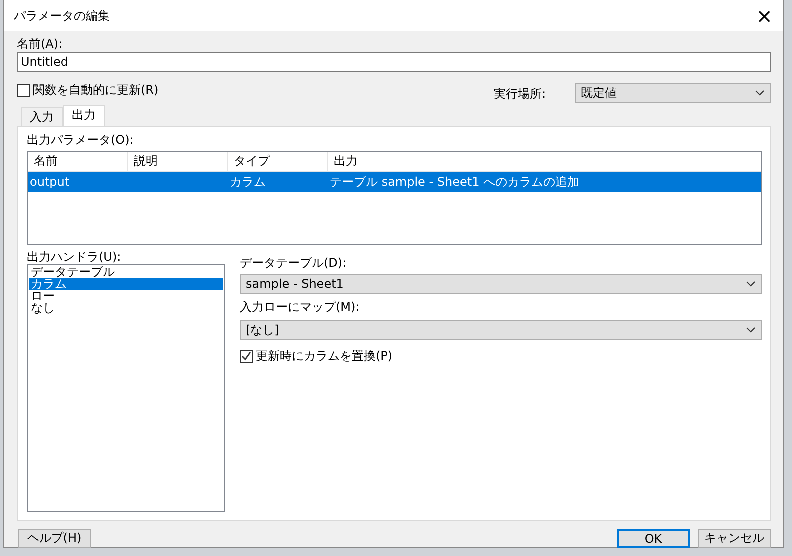 Image resolution: width=792 pixels, height=556 pixels. Describe the element at coordinates (673, 93) in the screenshot. I see `run-location-dropdown: 既定値` at that location.